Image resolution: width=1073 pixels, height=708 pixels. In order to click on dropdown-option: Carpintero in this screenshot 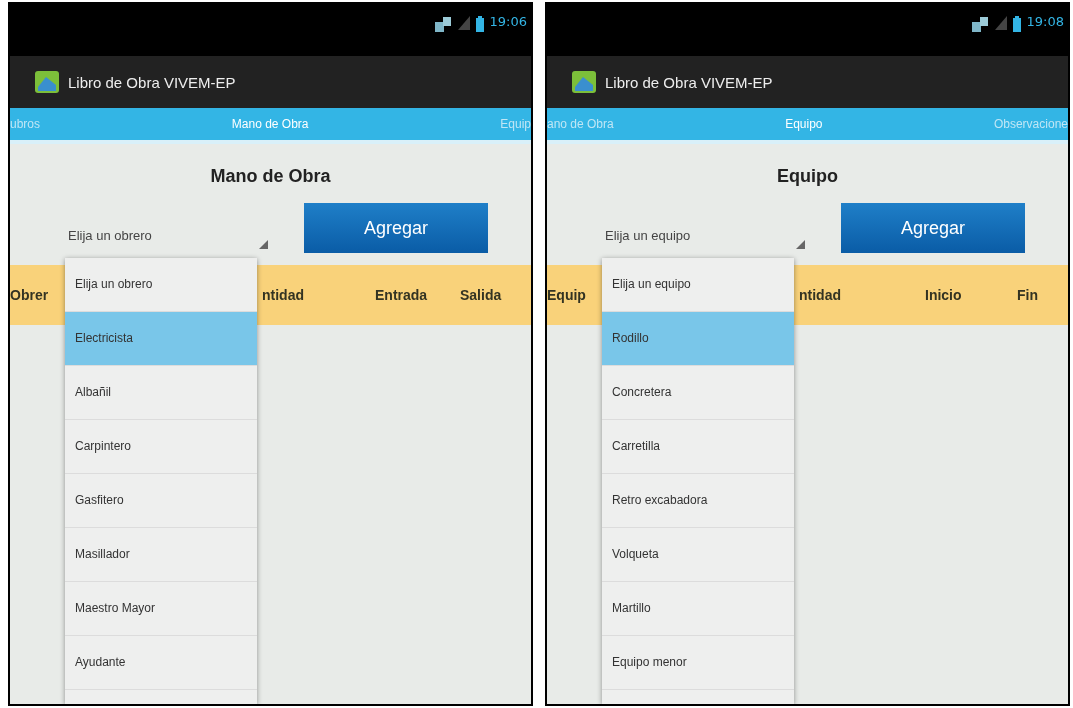, I will do `click(161, 447)`.